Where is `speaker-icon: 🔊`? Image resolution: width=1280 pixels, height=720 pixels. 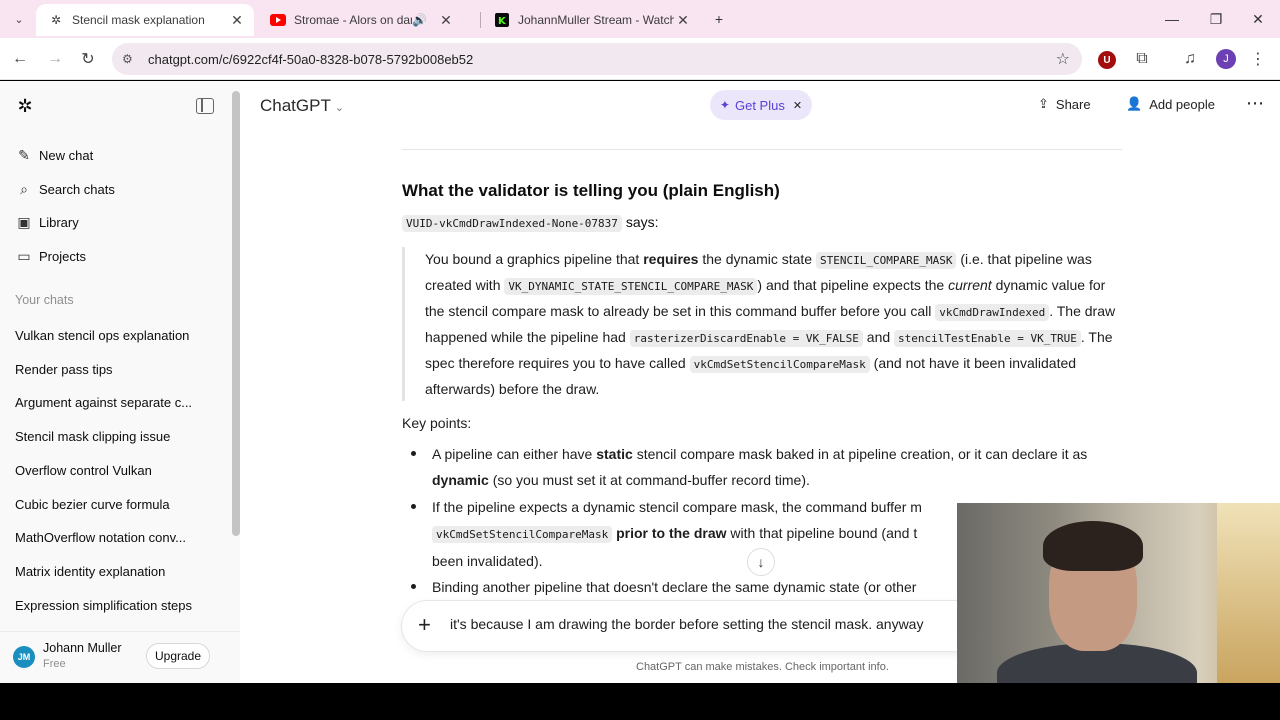 speaker-icon: 🔊 is located at coordinates (419, 20).